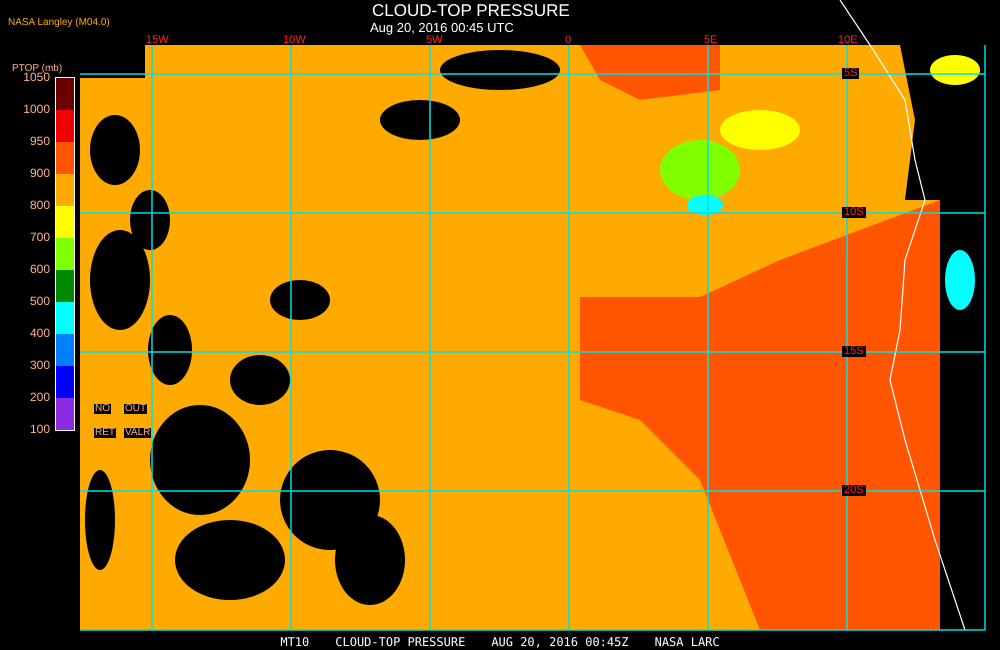 The height and width of the screenshot is (650, 1000). I want to click on colorbar-tick-label: 100, so click(39, 429).